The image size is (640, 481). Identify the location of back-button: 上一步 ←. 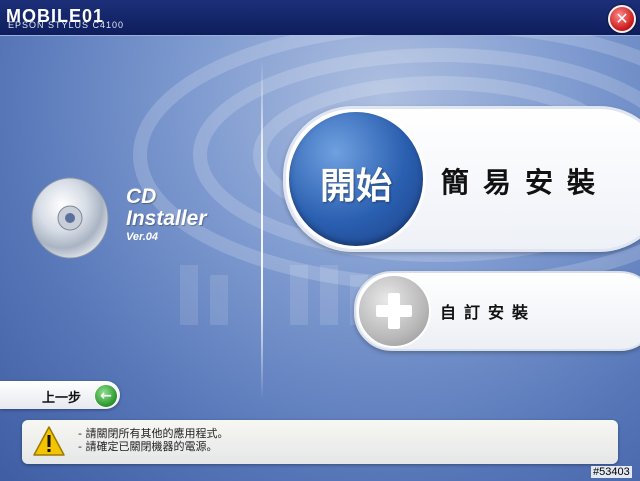
(60, 395).